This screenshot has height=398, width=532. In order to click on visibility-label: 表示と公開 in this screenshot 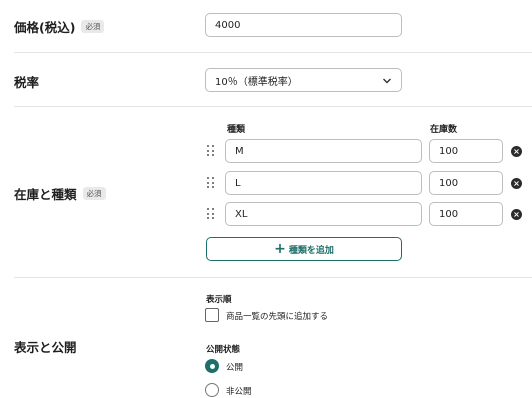, I will do `click(45, 347)`.